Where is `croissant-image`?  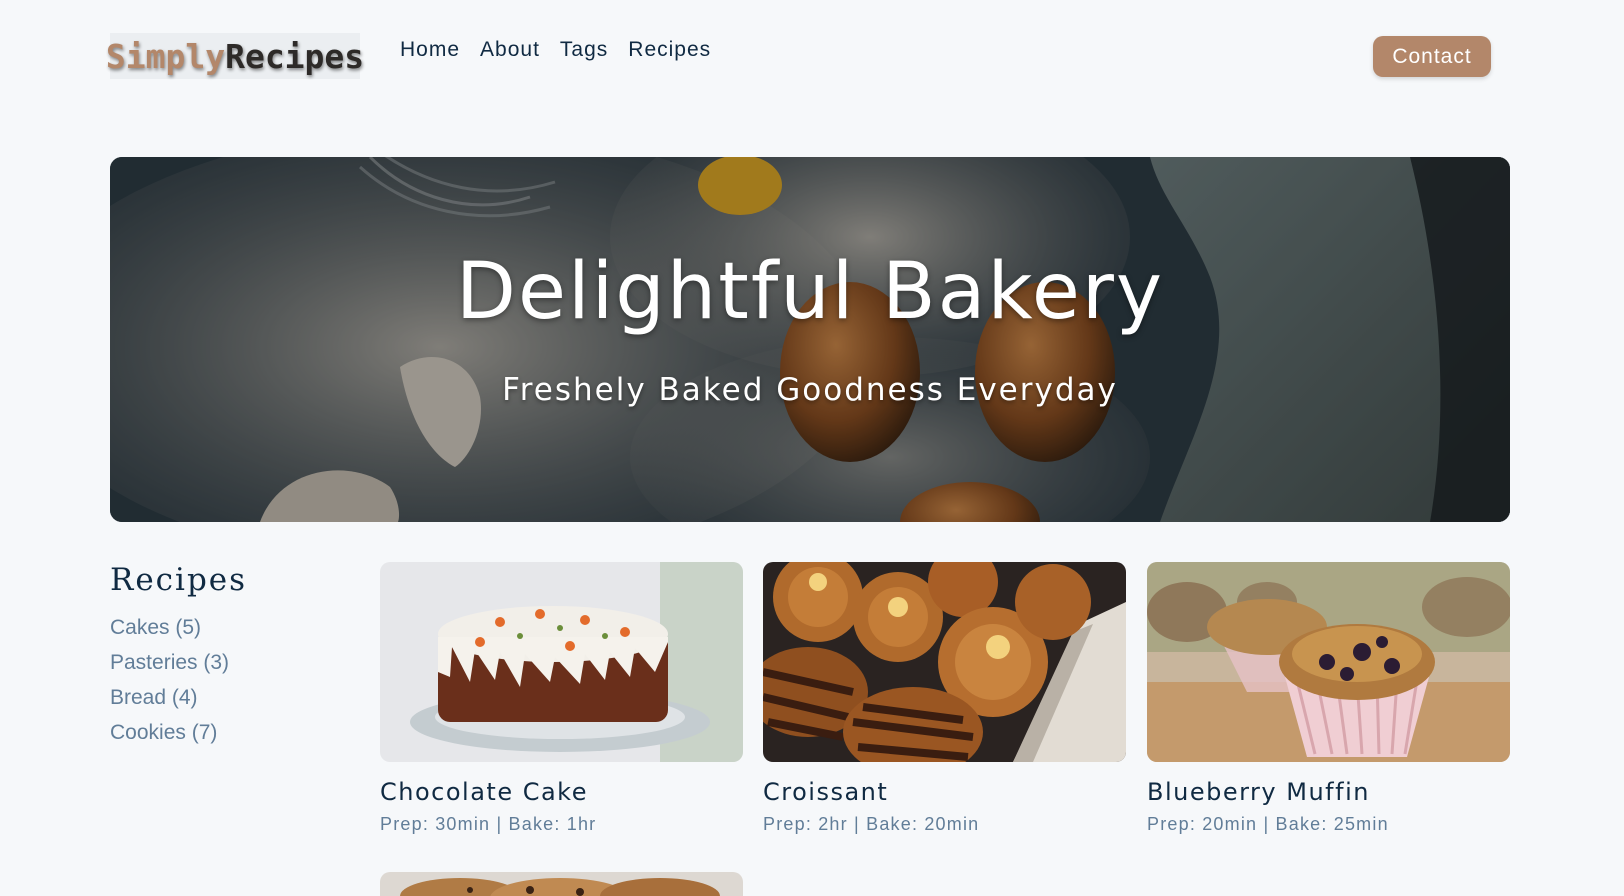
croissant-image is located at coordinates (944, 662).